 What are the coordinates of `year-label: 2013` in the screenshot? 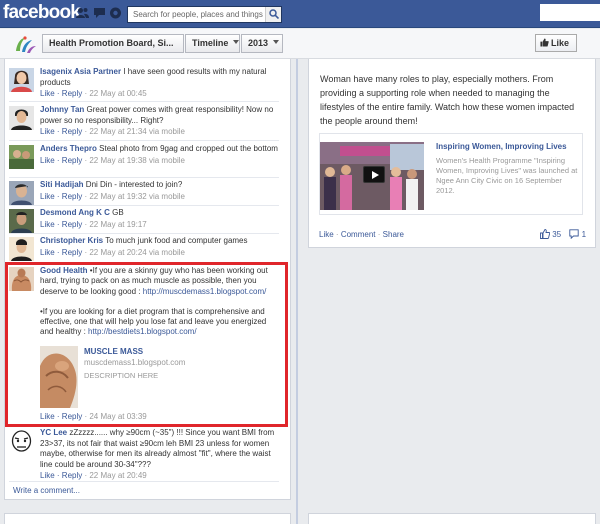 It's located at (258, 43).